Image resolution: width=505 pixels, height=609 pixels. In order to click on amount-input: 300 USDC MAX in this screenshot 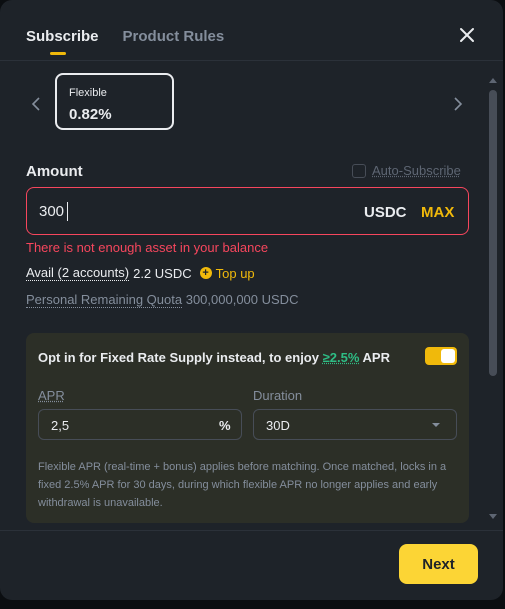, I will do `click(247, 211)`.